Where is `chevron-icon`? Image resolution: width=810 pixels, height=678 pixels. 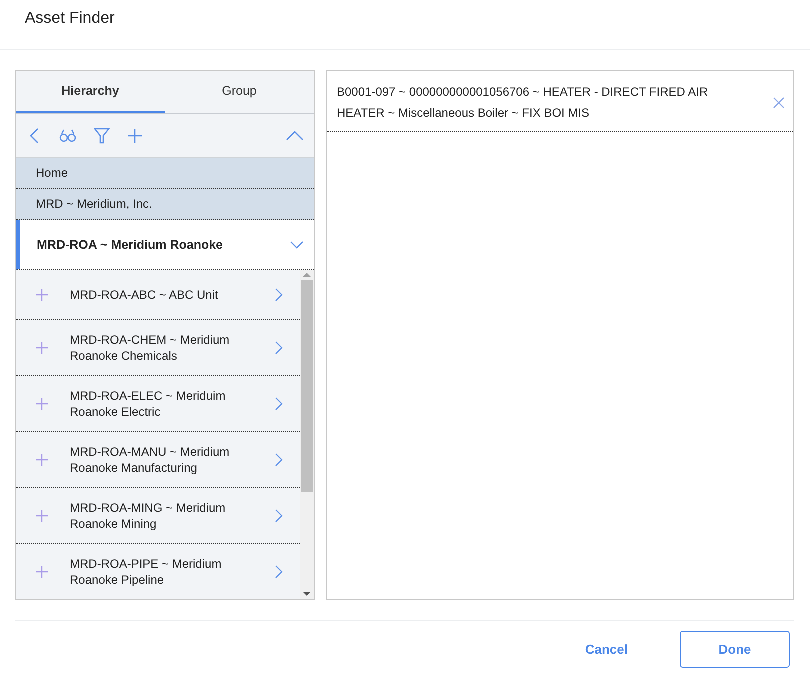
chevron-icon is located at coordinates (297, 244).